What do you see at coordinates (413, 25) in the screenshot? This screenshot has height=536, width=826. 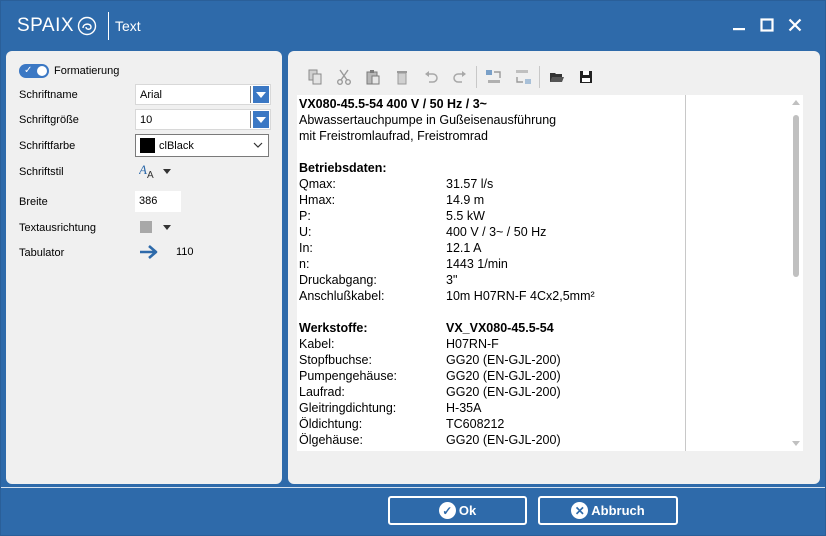 I see `title-bar: SPAIX Text` at bounding box center [413, 25].